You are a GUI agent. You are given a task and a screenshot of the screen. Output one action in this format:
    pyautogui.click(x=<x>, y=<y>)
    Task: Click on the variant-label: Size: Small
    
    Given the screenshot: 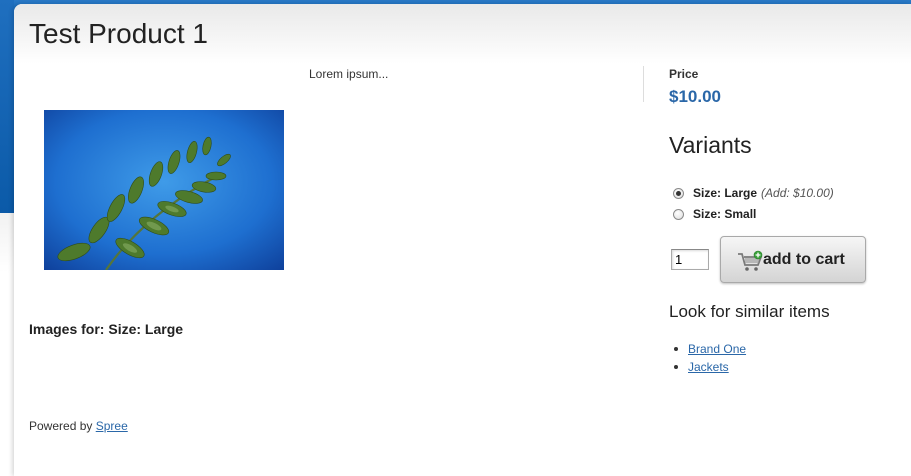 What is the action you would take?
    pyautogui.click(x=725, y=214)
    